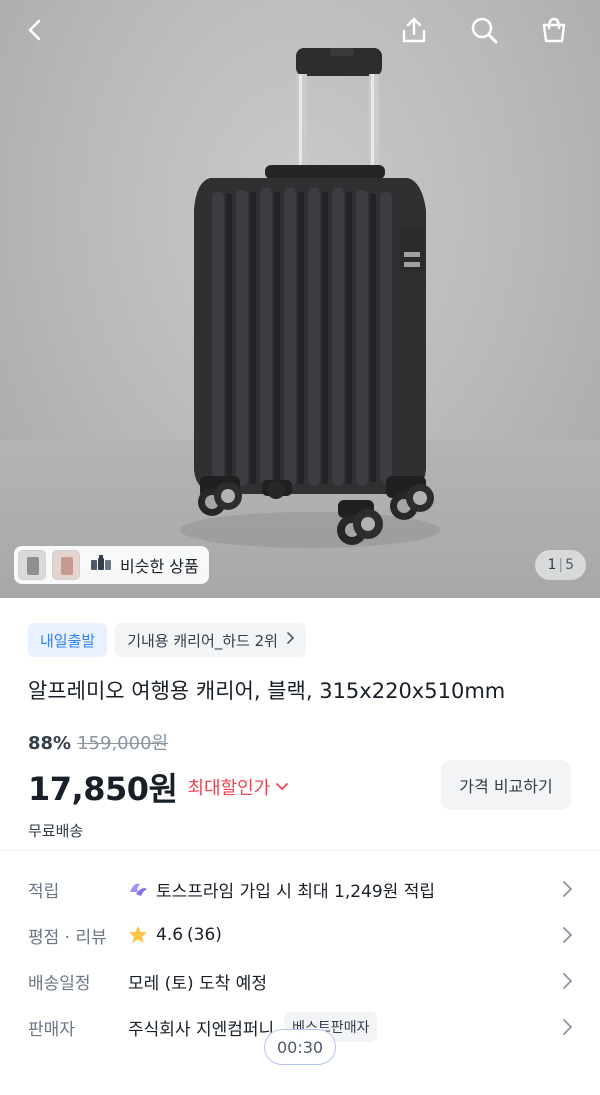 This screenshot has width=600, height=1095. I want to click on info-row-points: 적립 토스프라임 가입 시 최대 1,249원 적립, so click(300, 889).